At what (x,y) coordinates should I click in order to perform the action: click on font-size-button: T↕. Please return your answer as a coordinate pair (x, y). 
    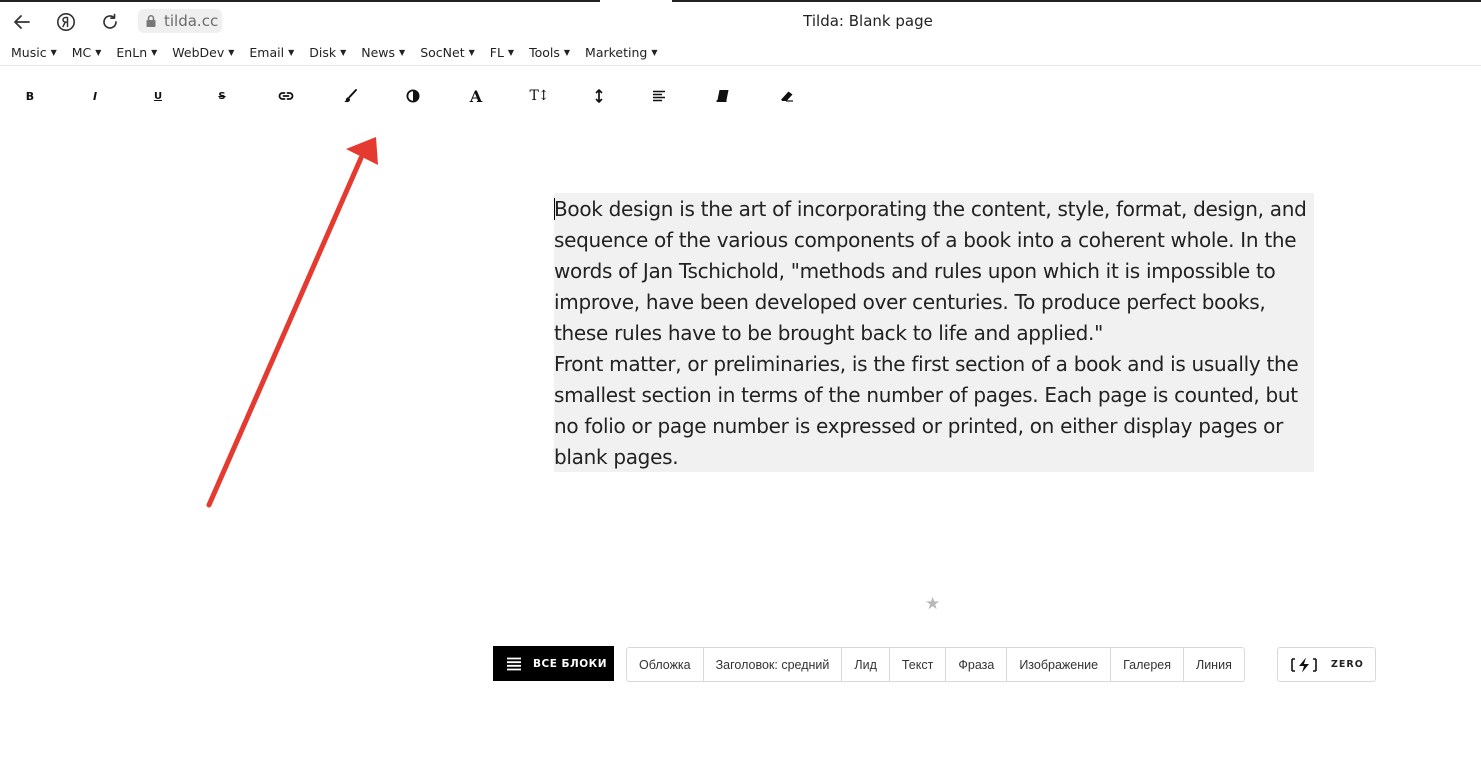
    Looking at the image, I should click on (539, 96).